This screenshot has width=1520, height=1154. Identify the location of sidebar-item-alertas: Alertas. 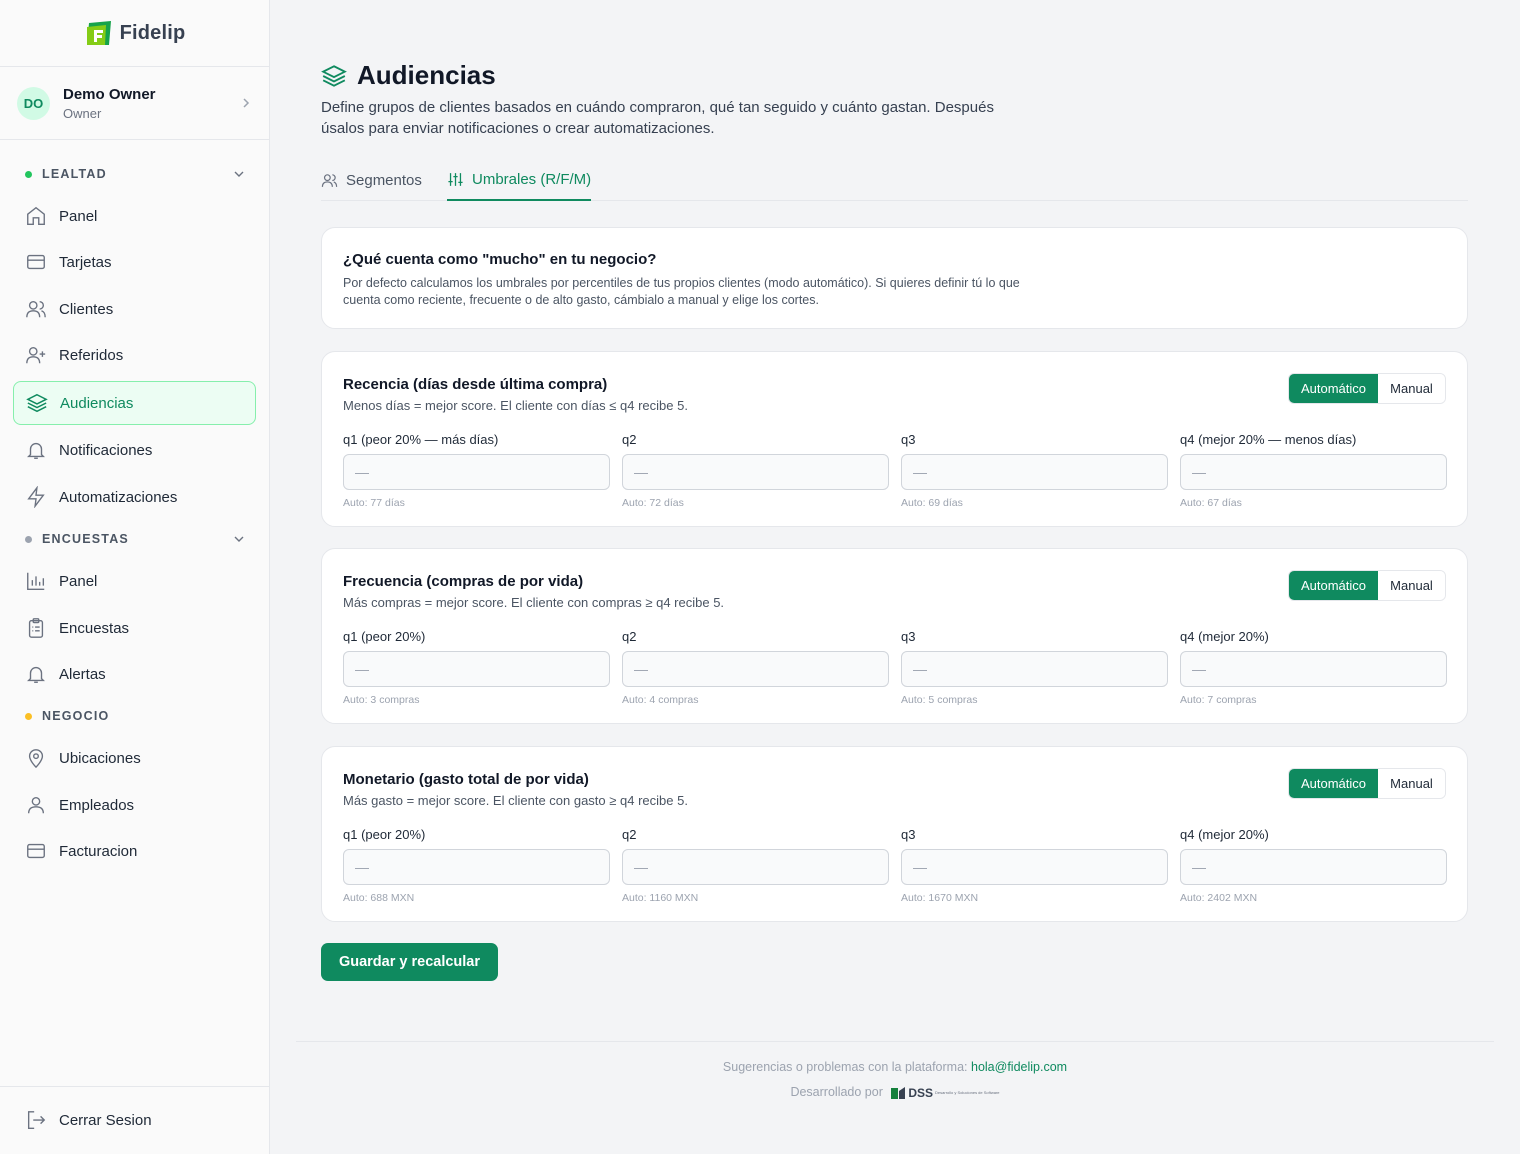
(134, 674).